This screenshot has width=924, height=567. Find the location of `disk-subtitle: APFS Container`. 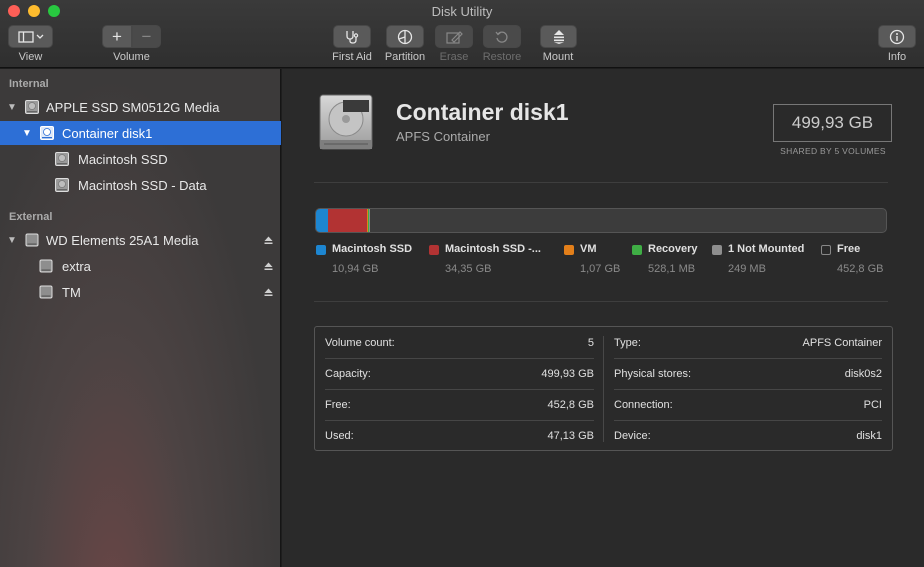

disk-subtitle: APFS Container is located at coordinates (443, 136).